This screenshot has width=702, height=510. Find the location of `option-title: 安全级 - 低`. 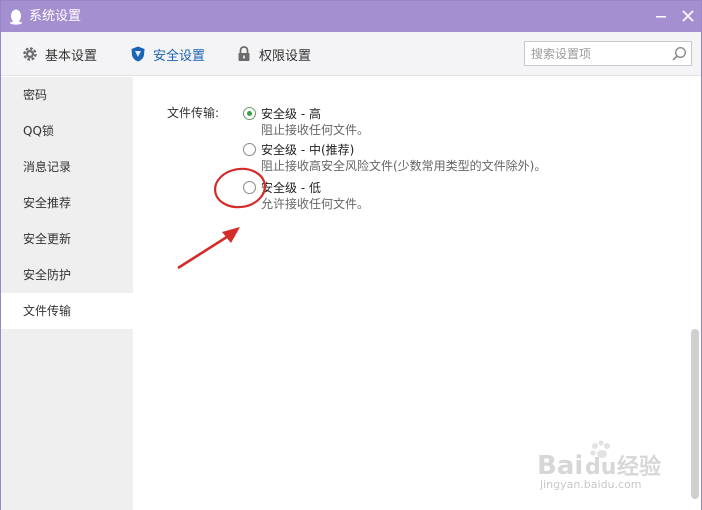

option-title: 安全级 - 低 is located at coordinates (291, 187).